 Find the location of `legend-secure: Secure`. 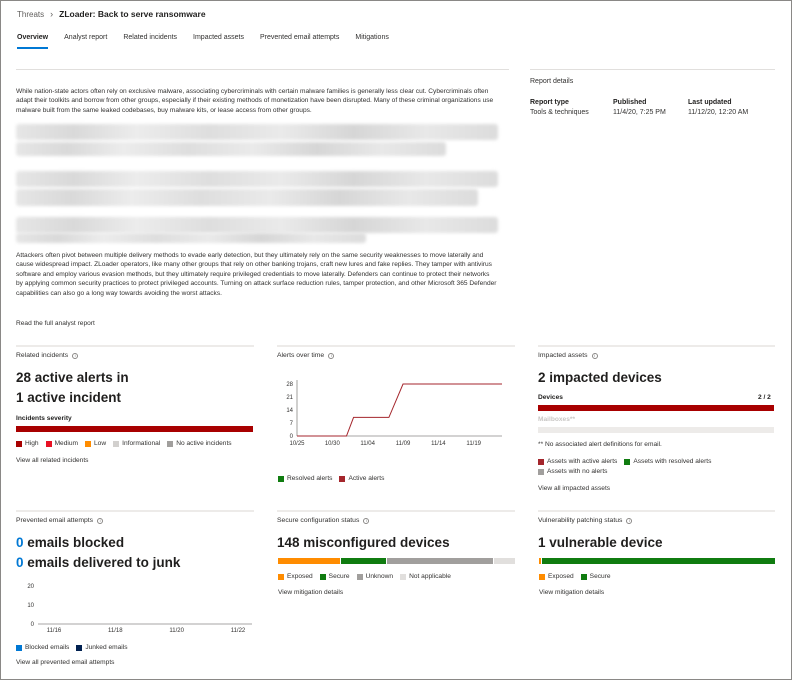

legend-secure: Secure is located at coordinates (595, 576).